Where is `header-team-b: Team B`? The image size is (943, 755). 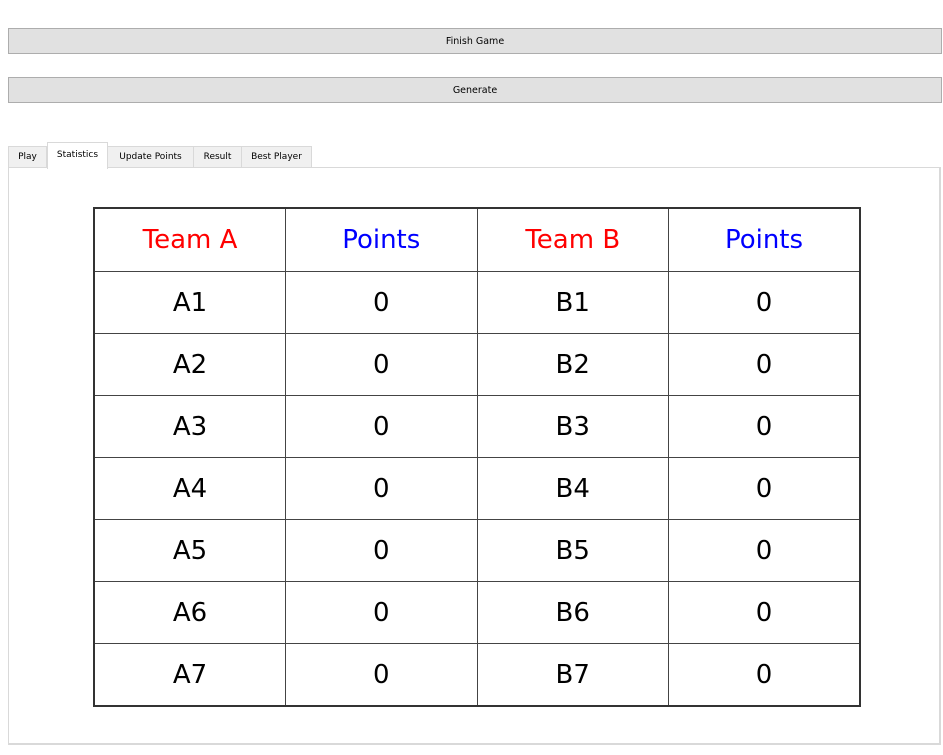 header-team-b: Team B is located at coordinates (572, 239).